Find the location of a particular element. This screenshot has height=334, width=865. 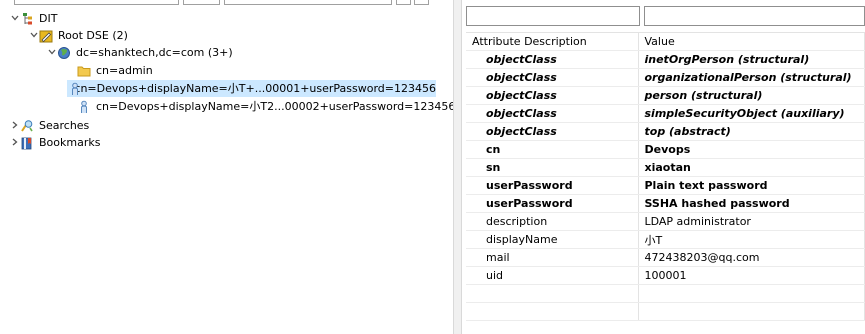

table-row: mail 472438203@qq.com is located at coordinates (665, 257).